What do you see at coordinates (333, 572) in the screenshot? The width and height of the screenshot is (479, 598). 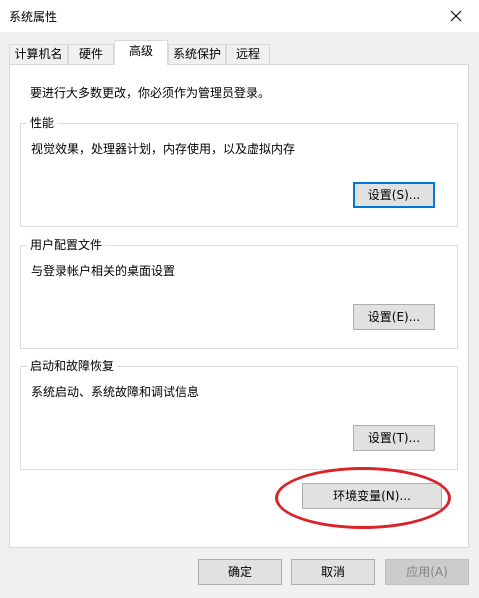 I see `cancel-button: 取消` at bounding box center [333, 572].